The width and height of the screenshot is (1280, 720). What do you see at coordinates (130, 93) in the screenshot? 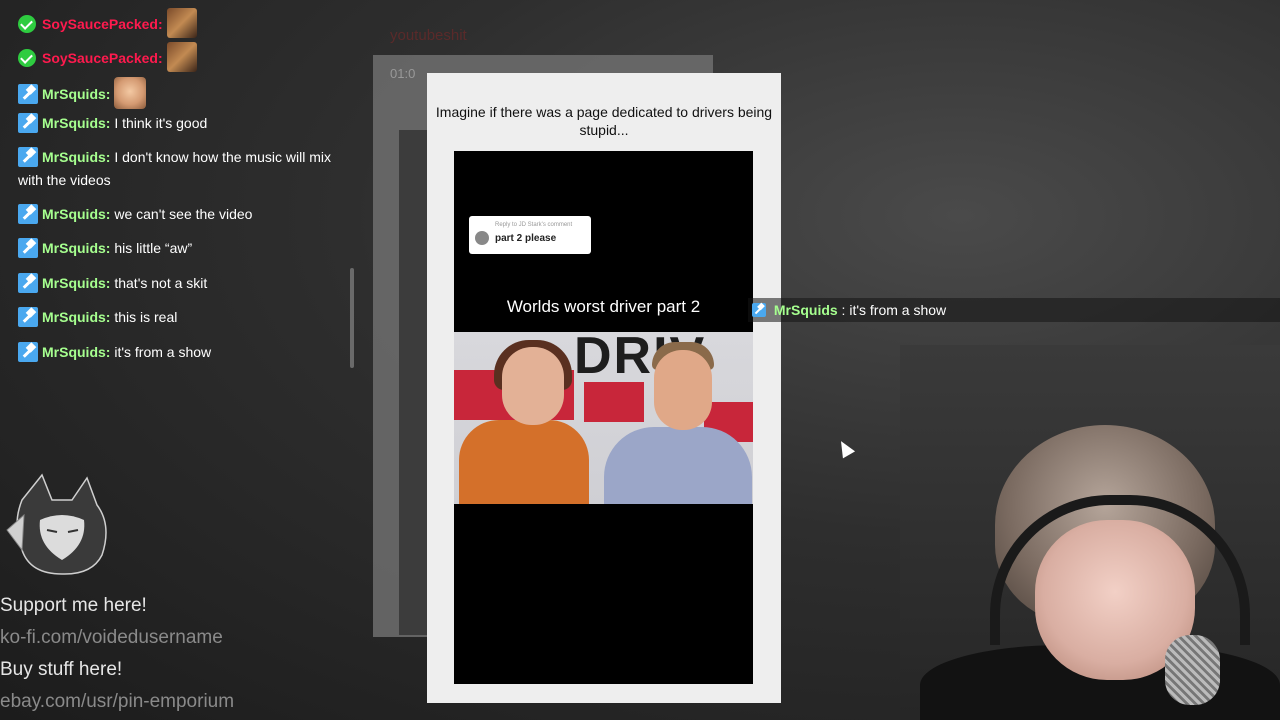
I see `face-emote-icon` at bounding box center [130, 93].